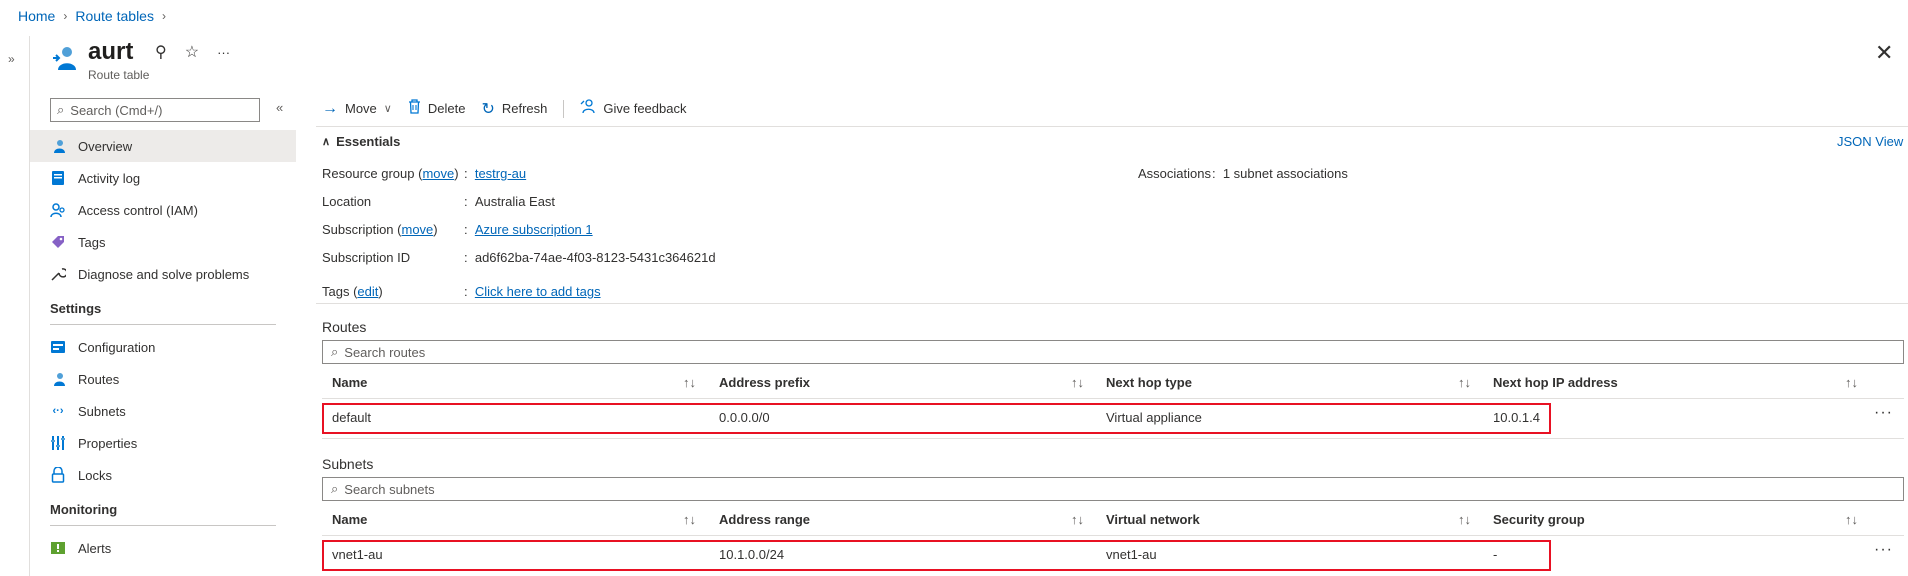 This screenshot has height=576, width=1908. Describe the element at coordinates (92, 242) in the screenshot. I see `menu-item-label: Tags` at that location.